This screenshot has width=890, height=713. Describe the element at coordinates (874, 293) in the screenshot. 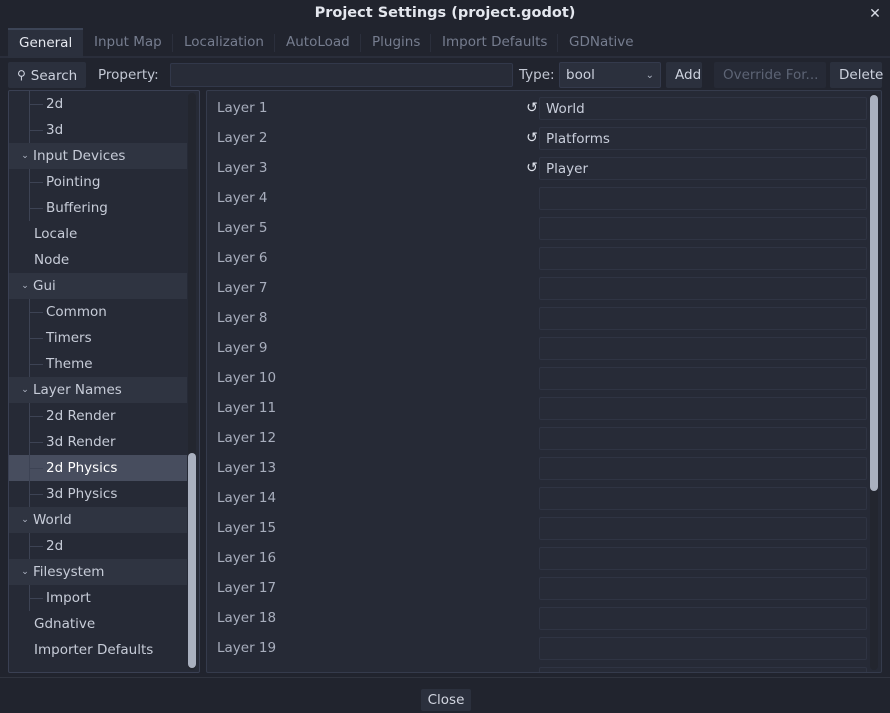

I see `main-scrollbar-thumb` at that location.